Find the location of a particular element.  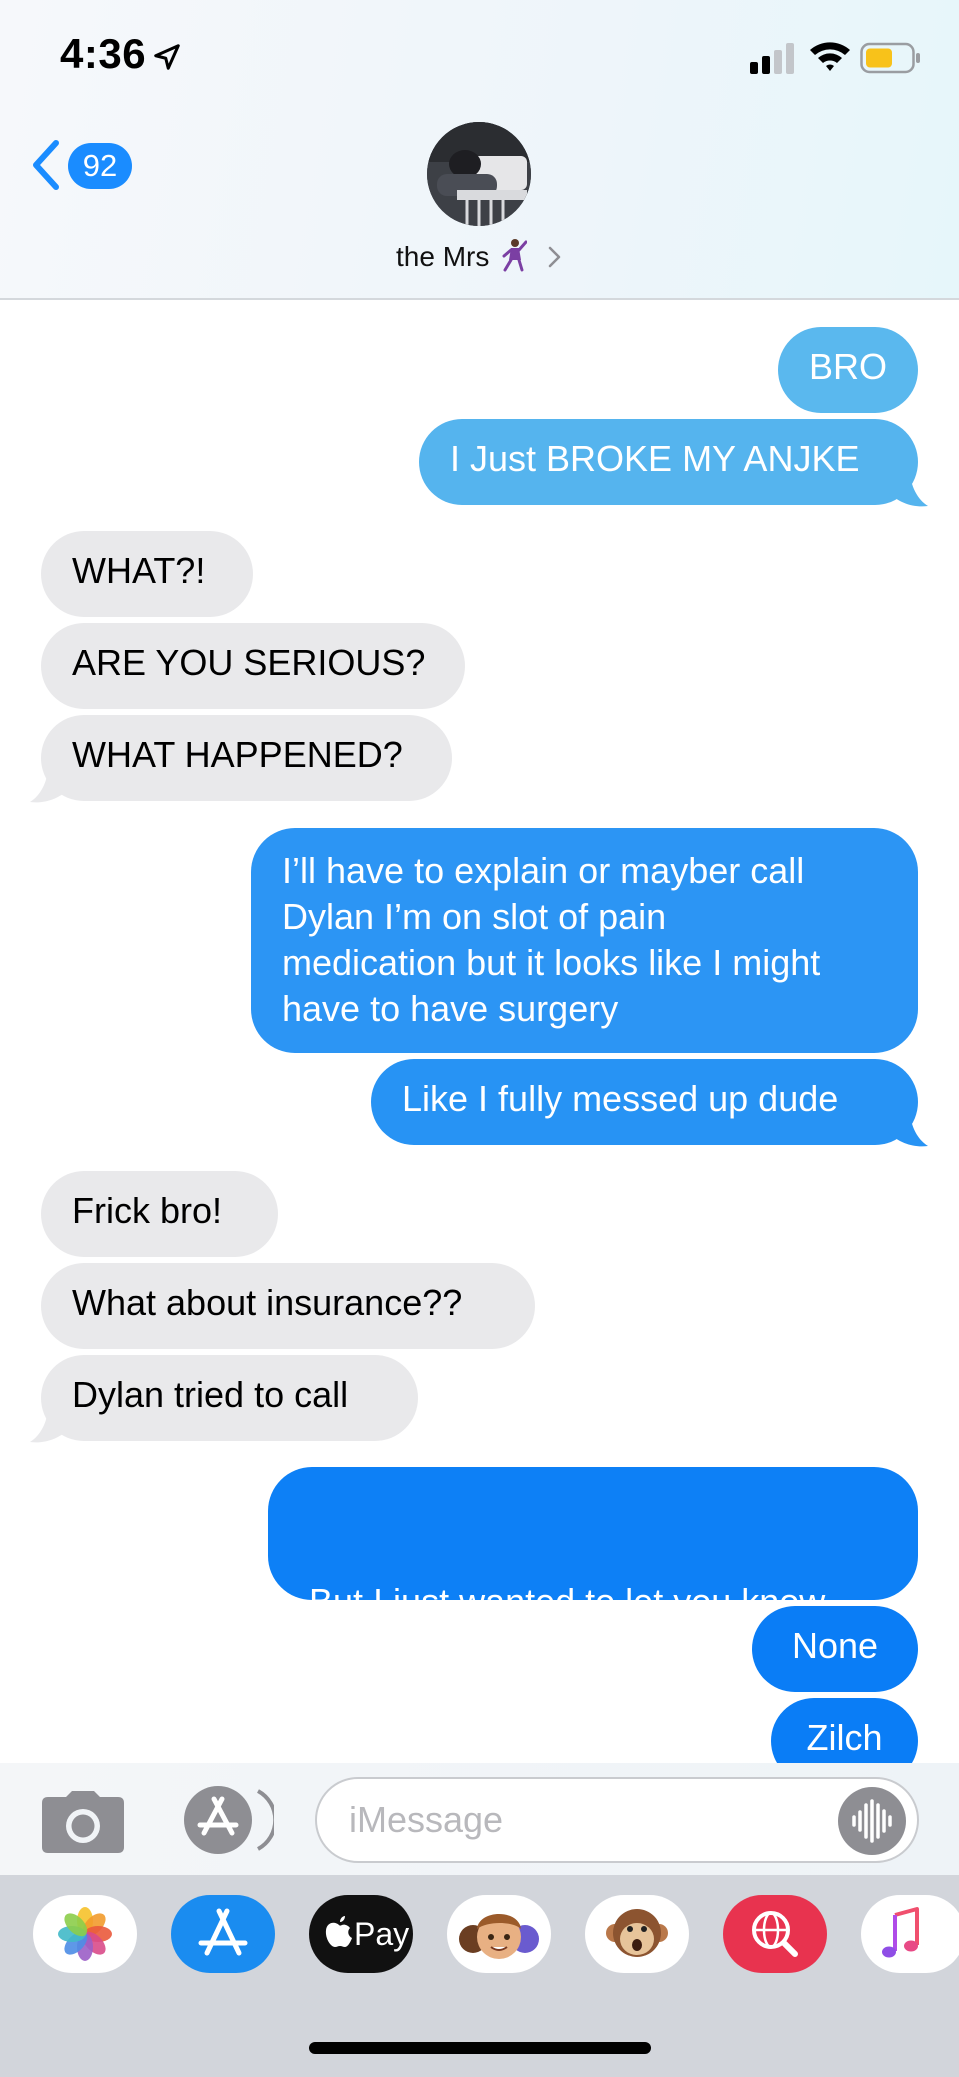

received-message: WHAT HAPPENED? is located at coordinates (246, 758).